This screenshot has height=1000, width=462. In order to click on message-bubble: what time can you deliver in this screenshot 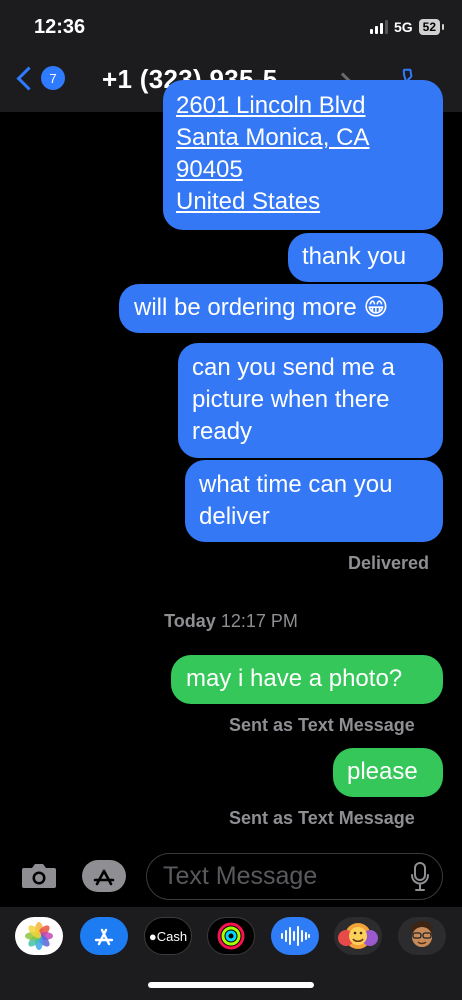, I will do `click(314, 501)`.